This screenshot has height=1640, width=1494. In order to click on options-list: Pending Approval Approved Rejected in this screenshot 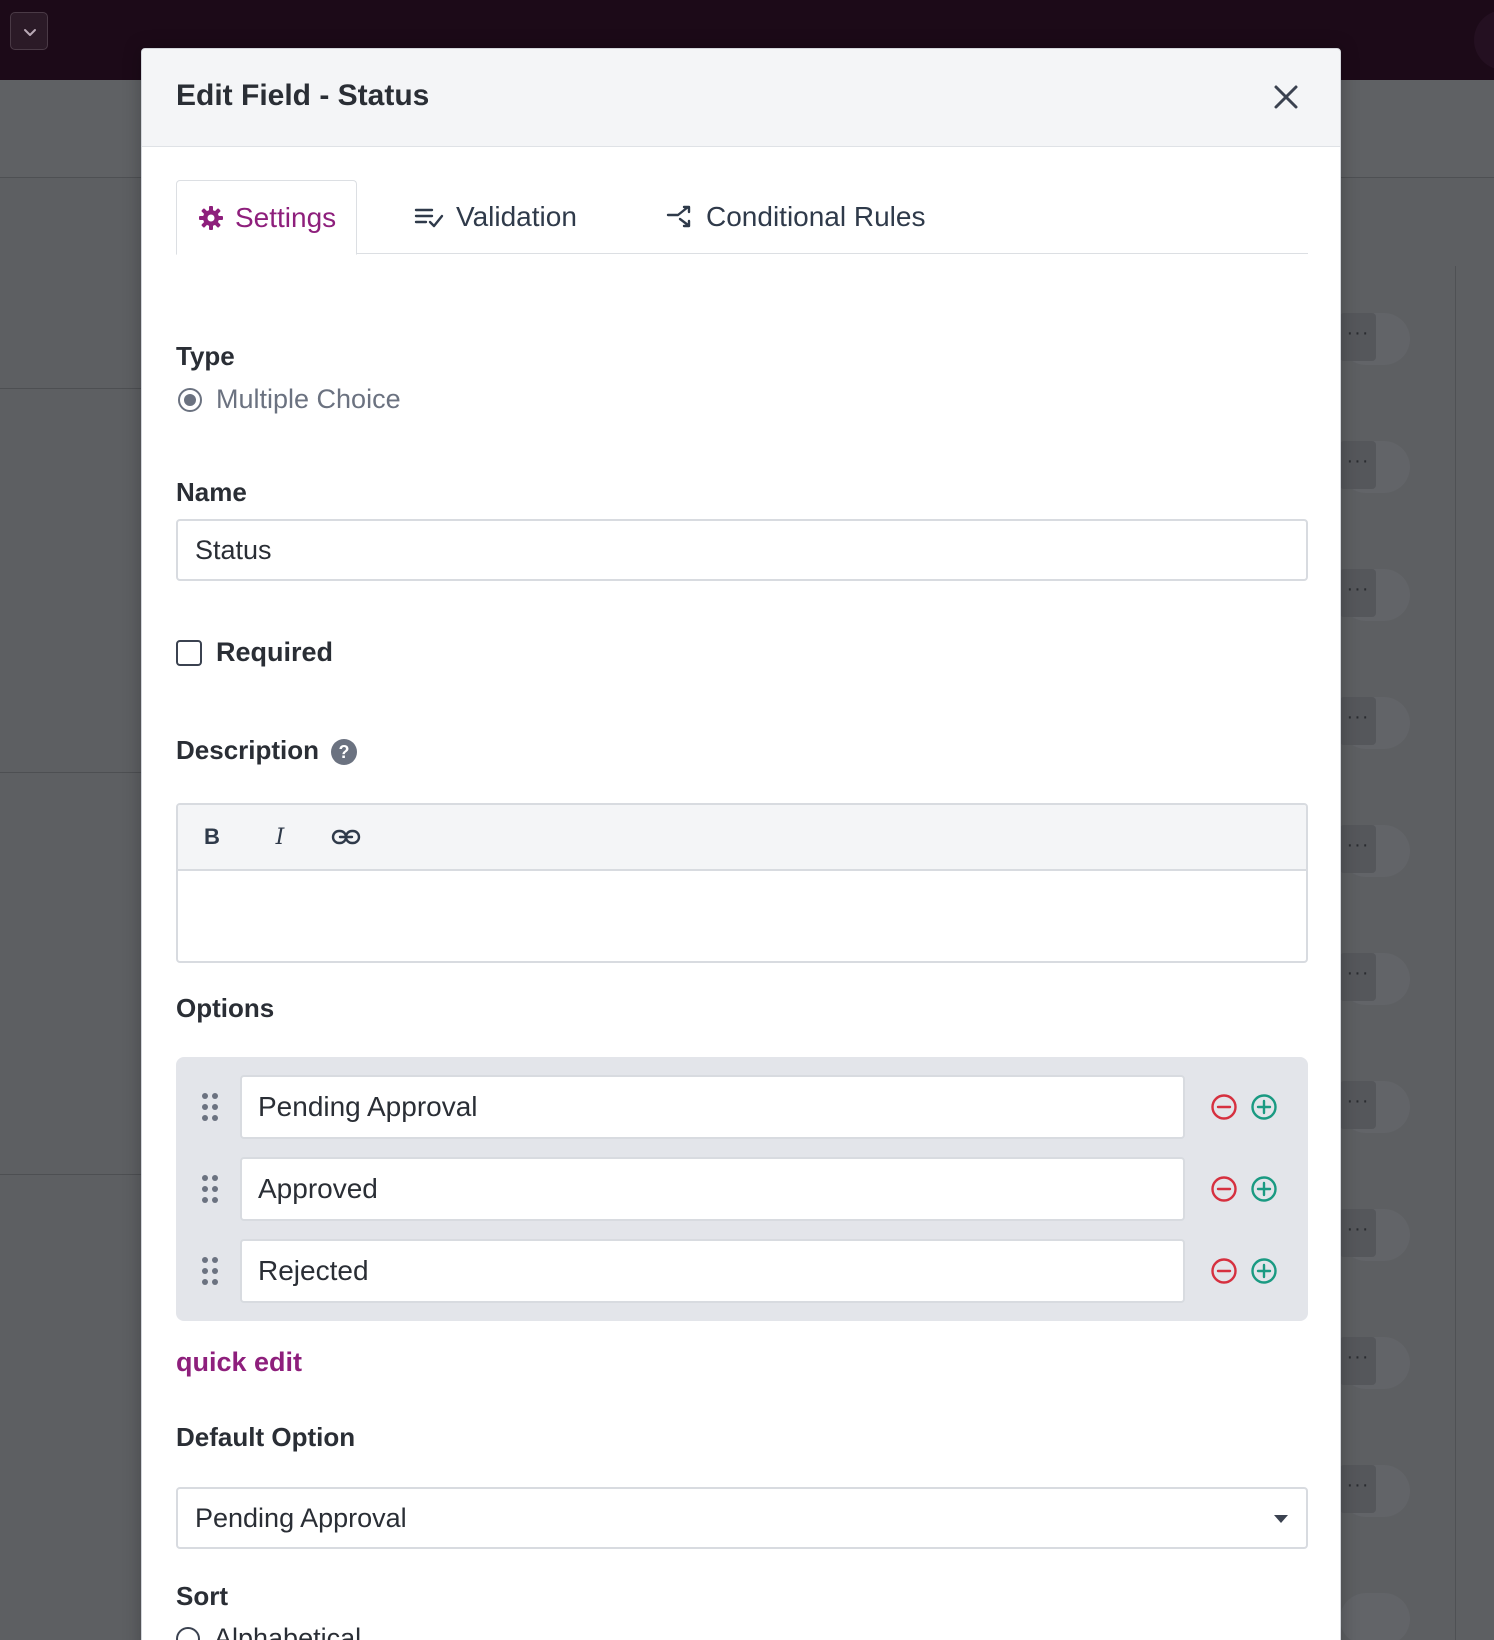, I will do `click(742, 1189)`.